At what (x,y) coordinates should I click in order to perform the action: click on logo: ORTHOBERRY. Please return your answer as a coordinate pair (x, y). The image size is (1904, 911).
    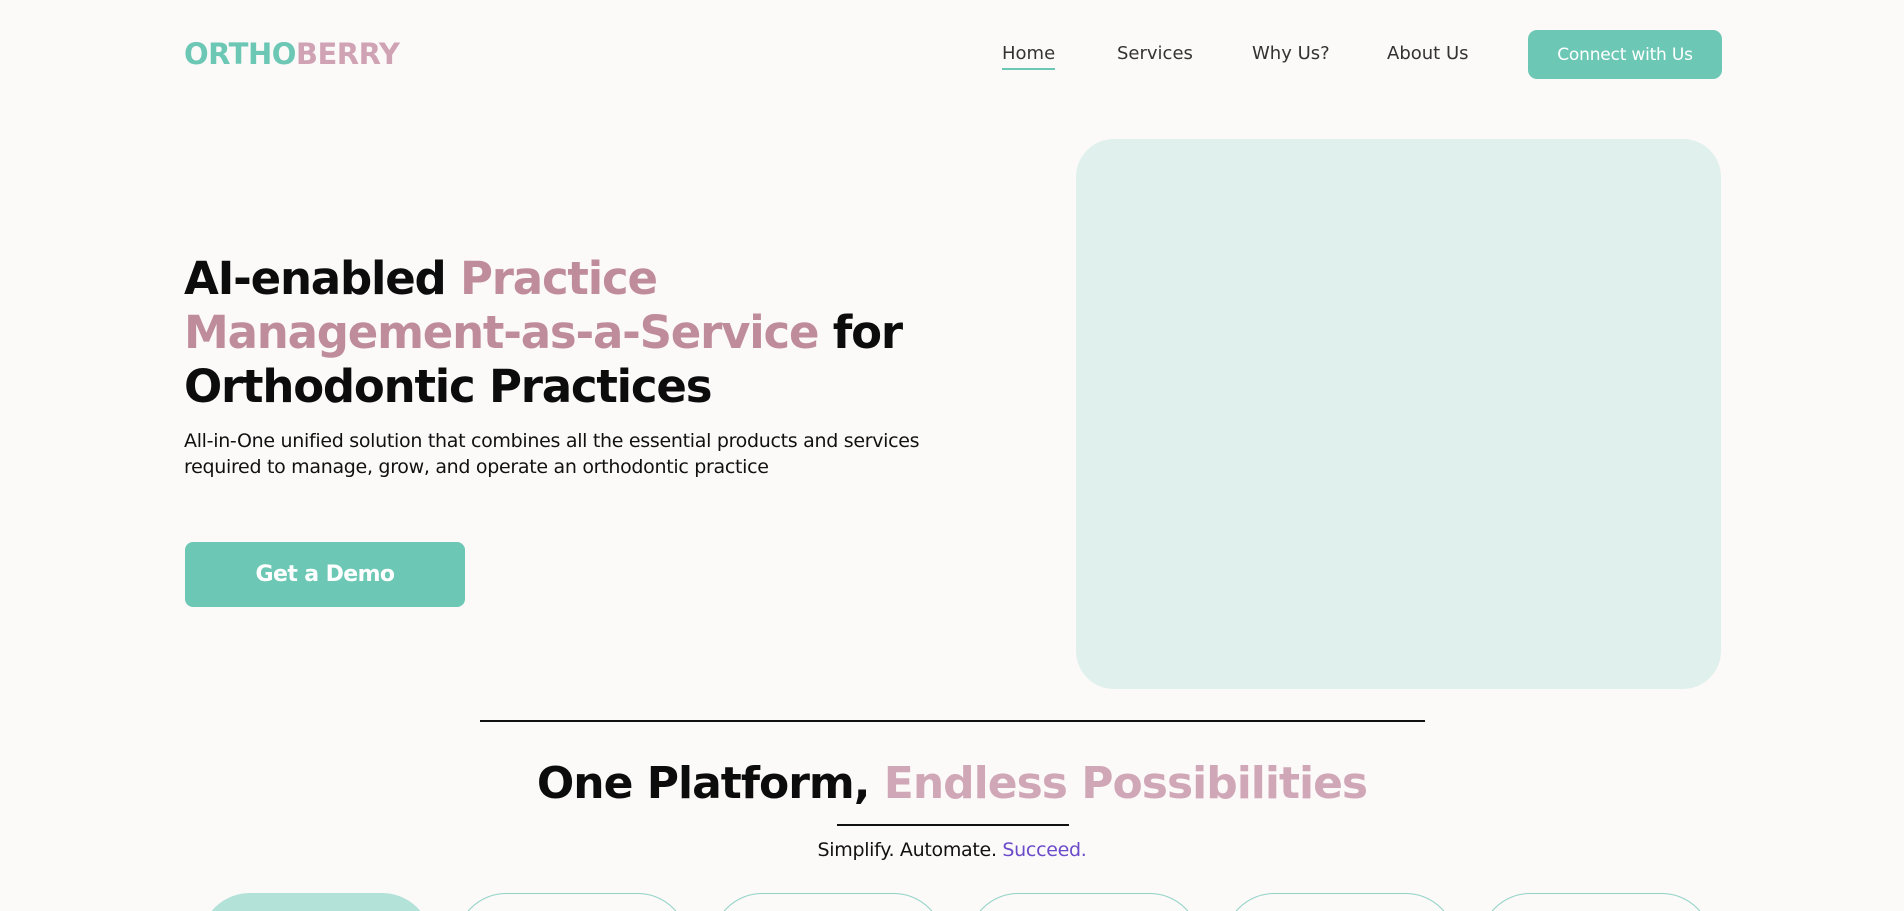
    Looking at the image, I should click on (292, 54).